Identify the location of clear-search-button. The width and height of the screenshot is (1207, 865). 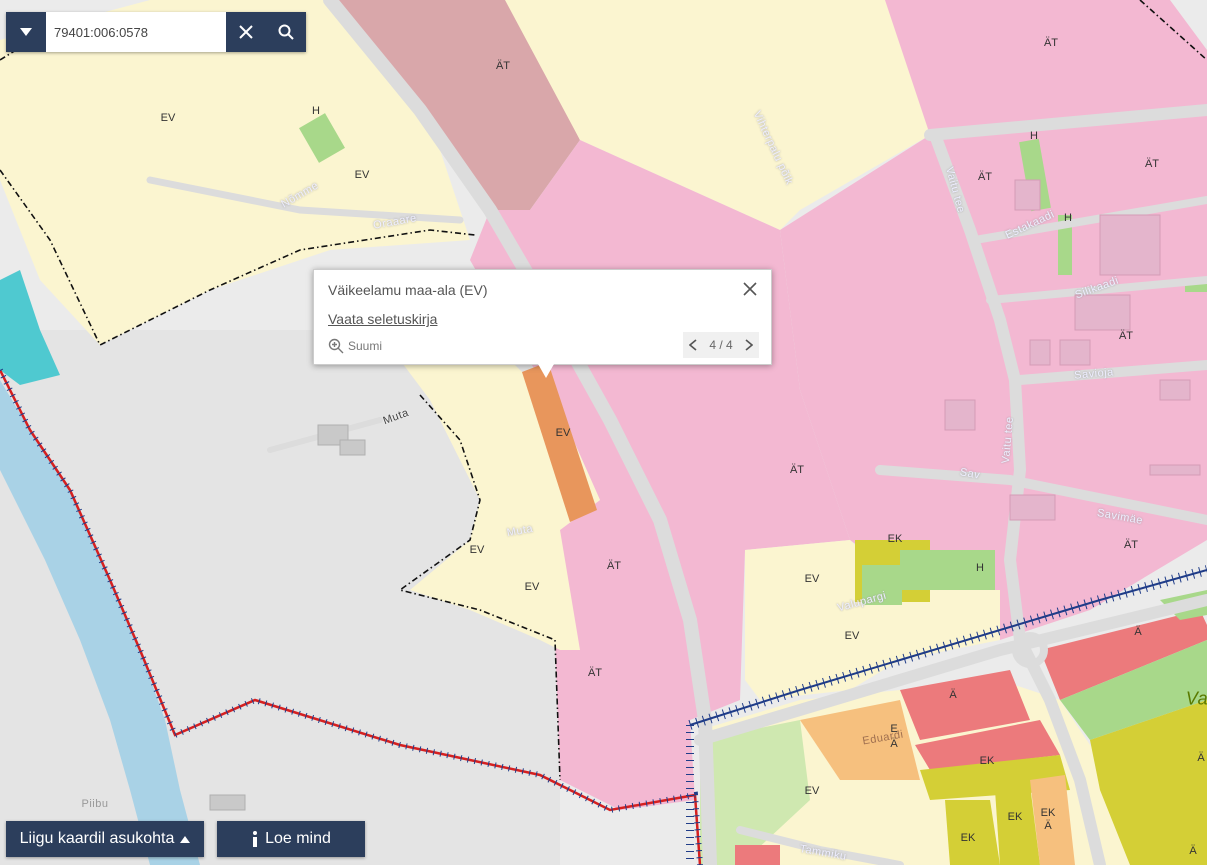
(246, 32).